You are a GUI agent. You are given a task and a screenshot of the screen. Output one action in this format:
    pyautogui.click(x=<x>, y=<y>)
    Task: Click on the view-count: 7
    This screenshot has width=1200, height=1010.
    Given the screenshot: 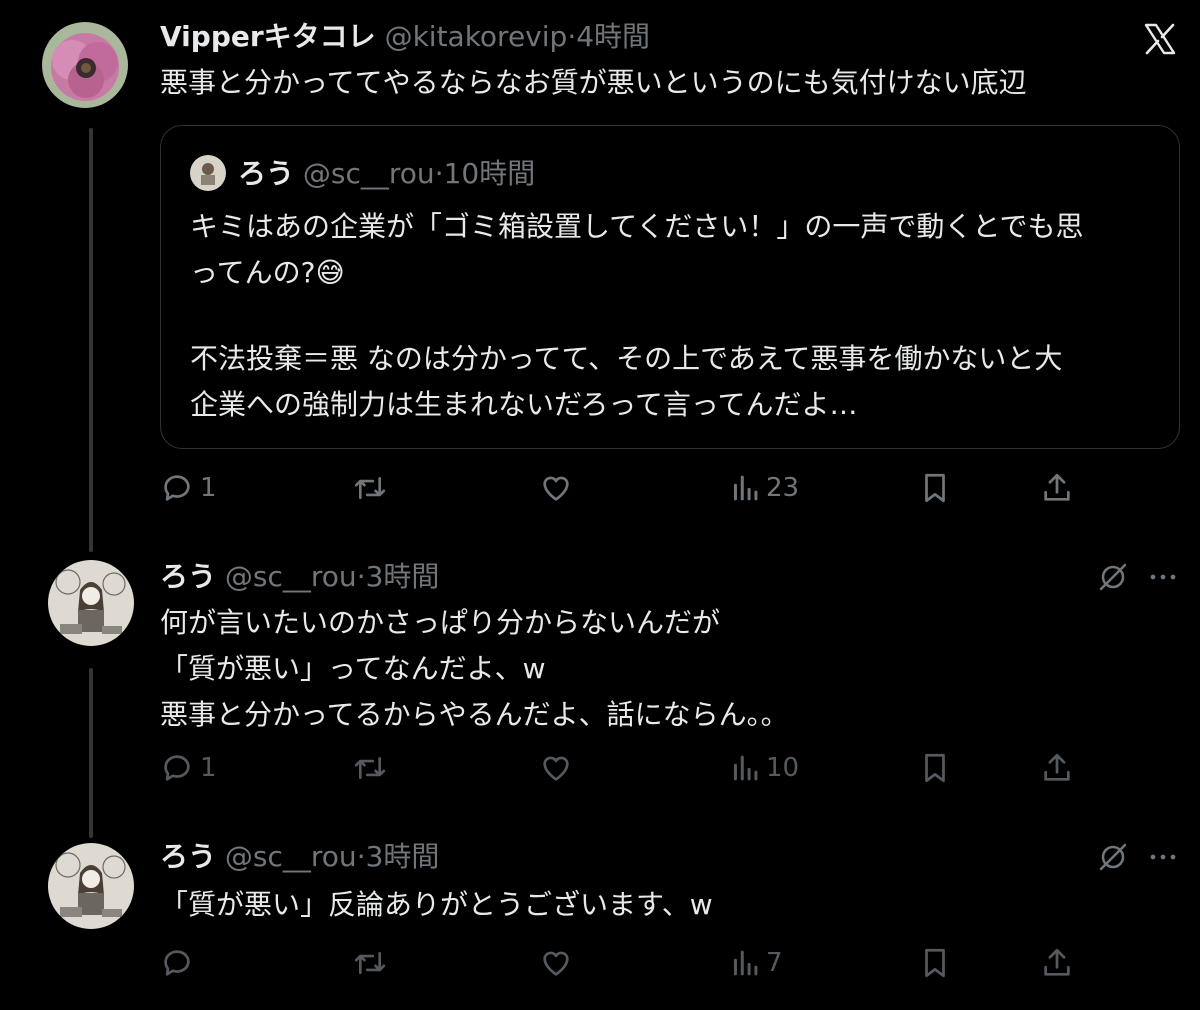 What is the action you would take?
    pyautogui.click(x=774, y=963)
    